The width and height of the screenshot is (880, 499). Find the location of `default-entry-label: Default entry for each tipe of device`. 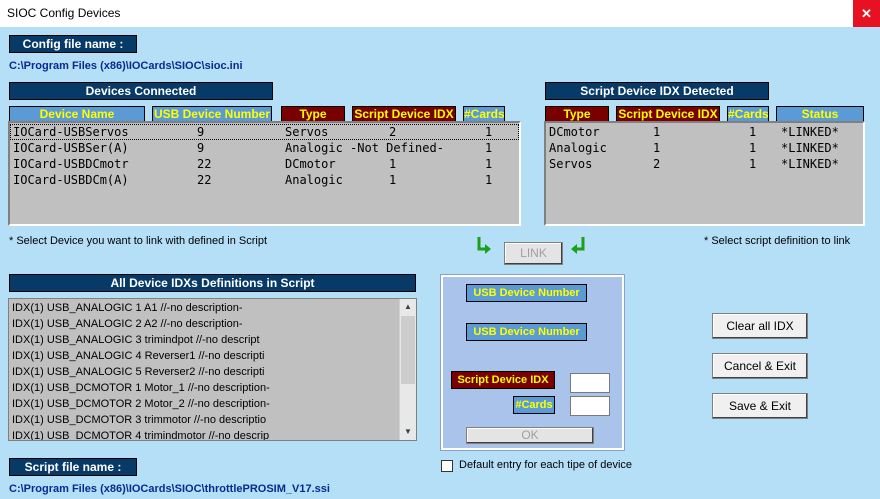

default-entry-label: Default entry for each tipe of device is located at coordinates (546, 465).